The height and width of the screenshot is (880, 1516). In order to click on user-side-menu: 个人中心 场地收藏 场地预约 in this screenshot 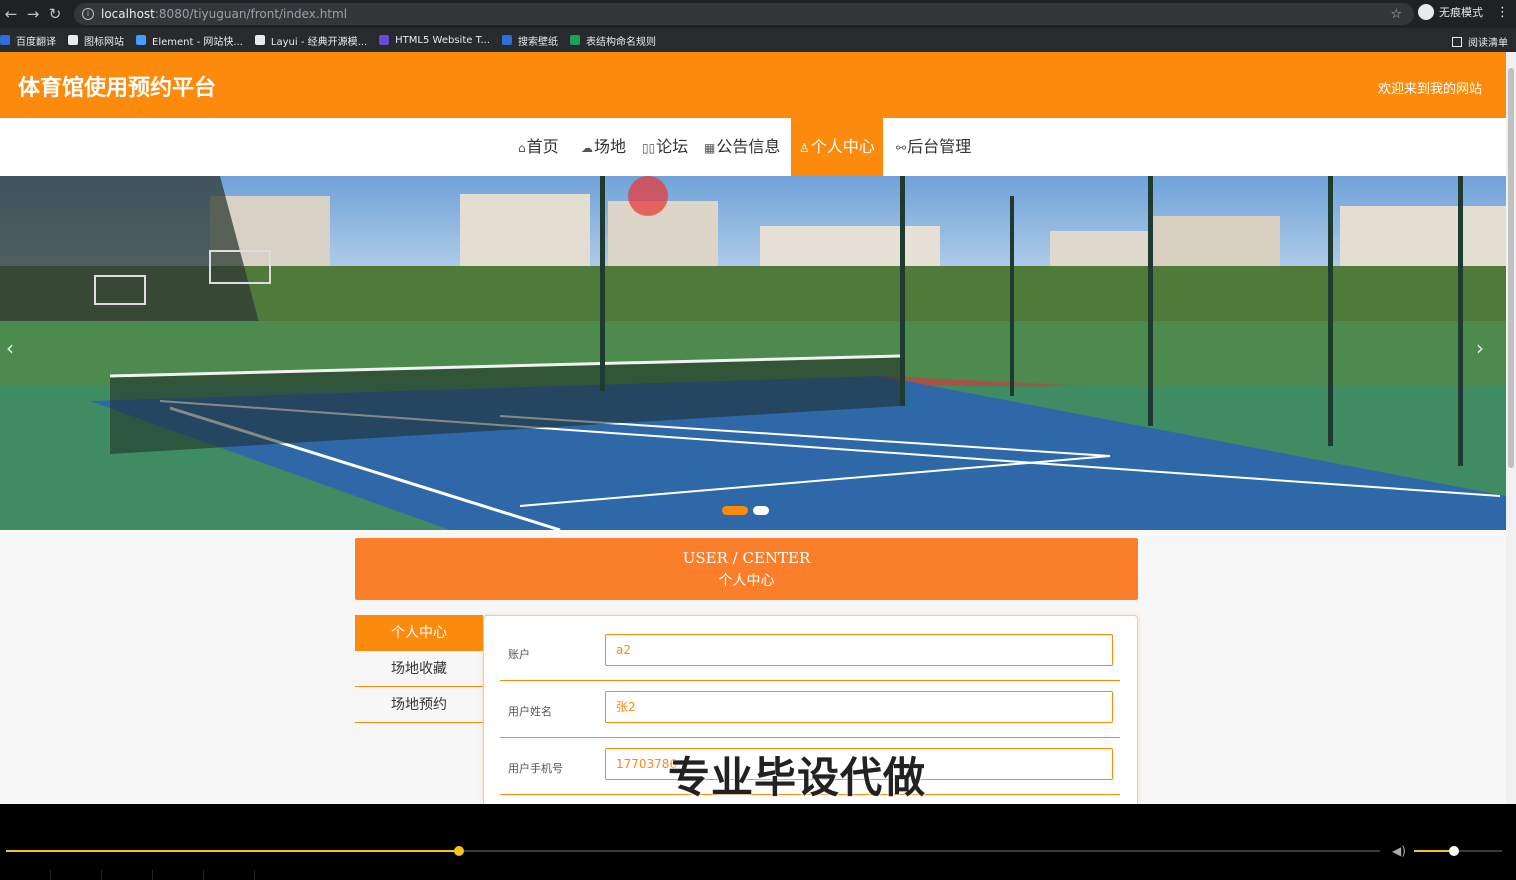, I will do `click(419, 669)`.